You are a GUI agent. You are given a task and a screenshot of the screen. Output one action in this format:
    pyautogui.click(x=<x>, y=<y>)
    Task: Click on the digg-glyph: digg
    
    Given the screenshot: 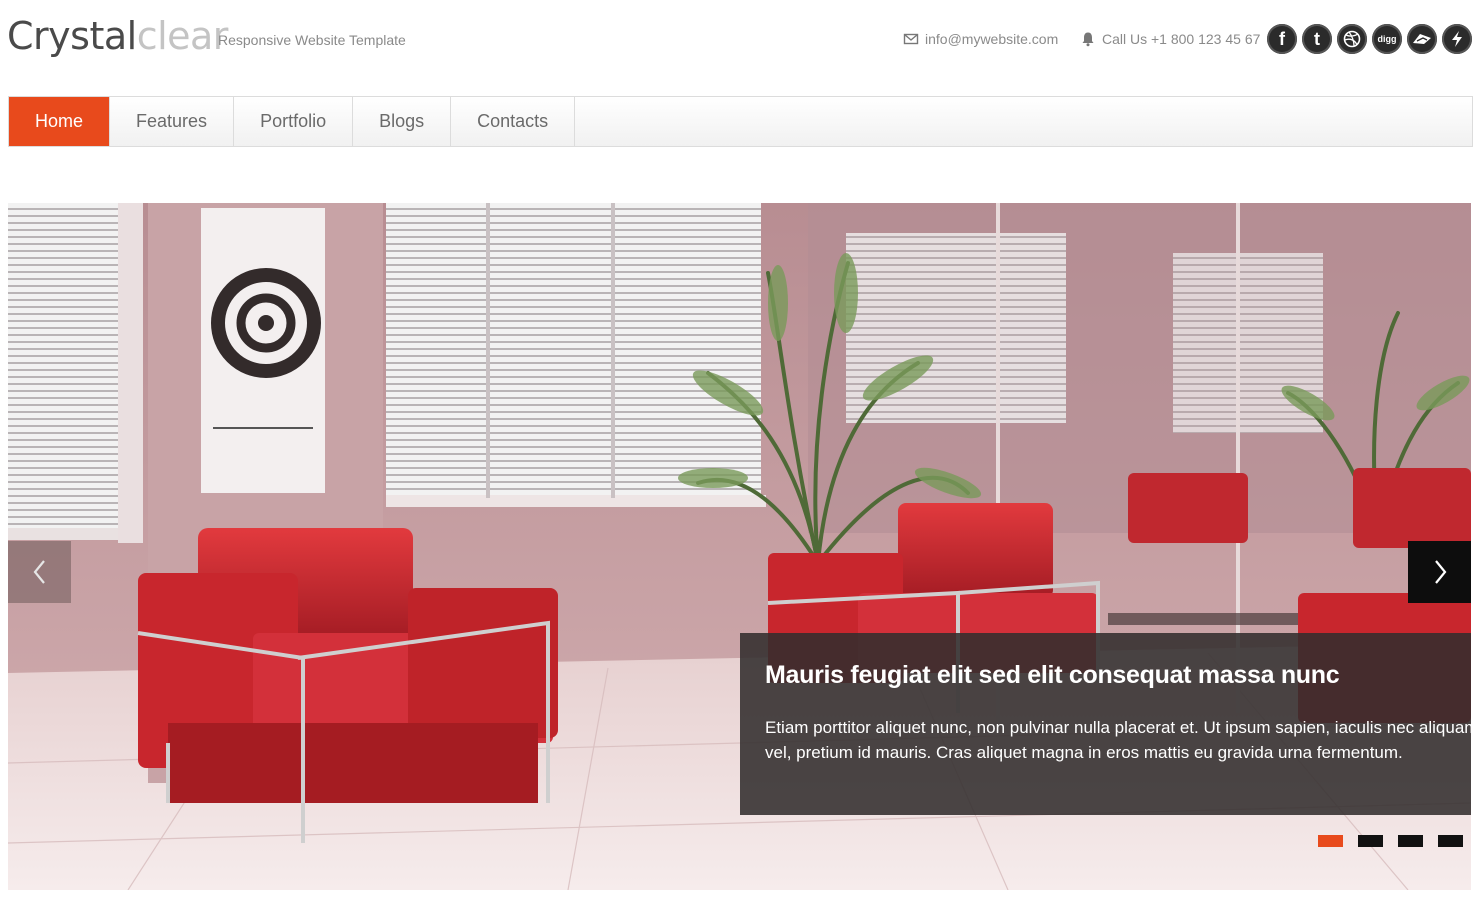 What is the action you would take?
    pyautogui.click(x=1387, y=39)
    